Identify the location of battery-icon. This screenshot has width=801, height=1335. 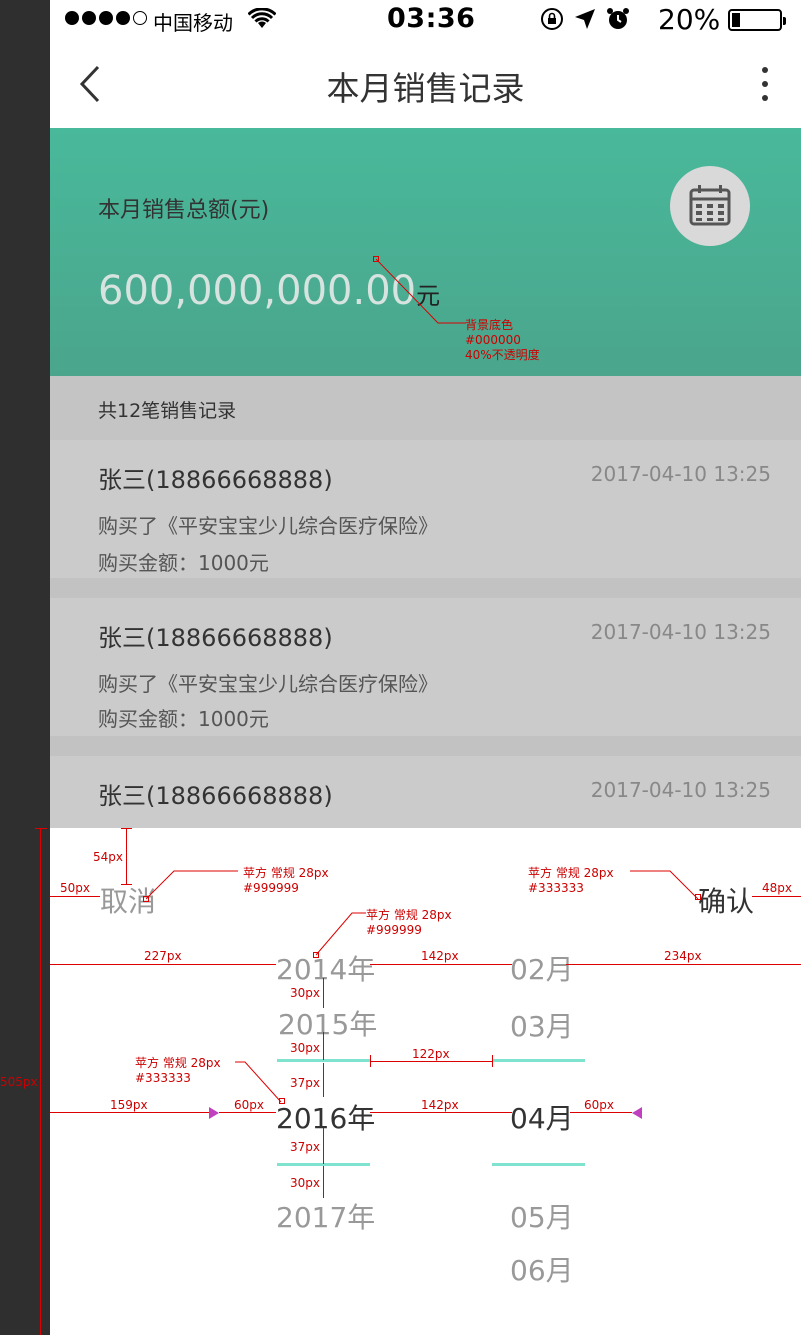
(757, 20).